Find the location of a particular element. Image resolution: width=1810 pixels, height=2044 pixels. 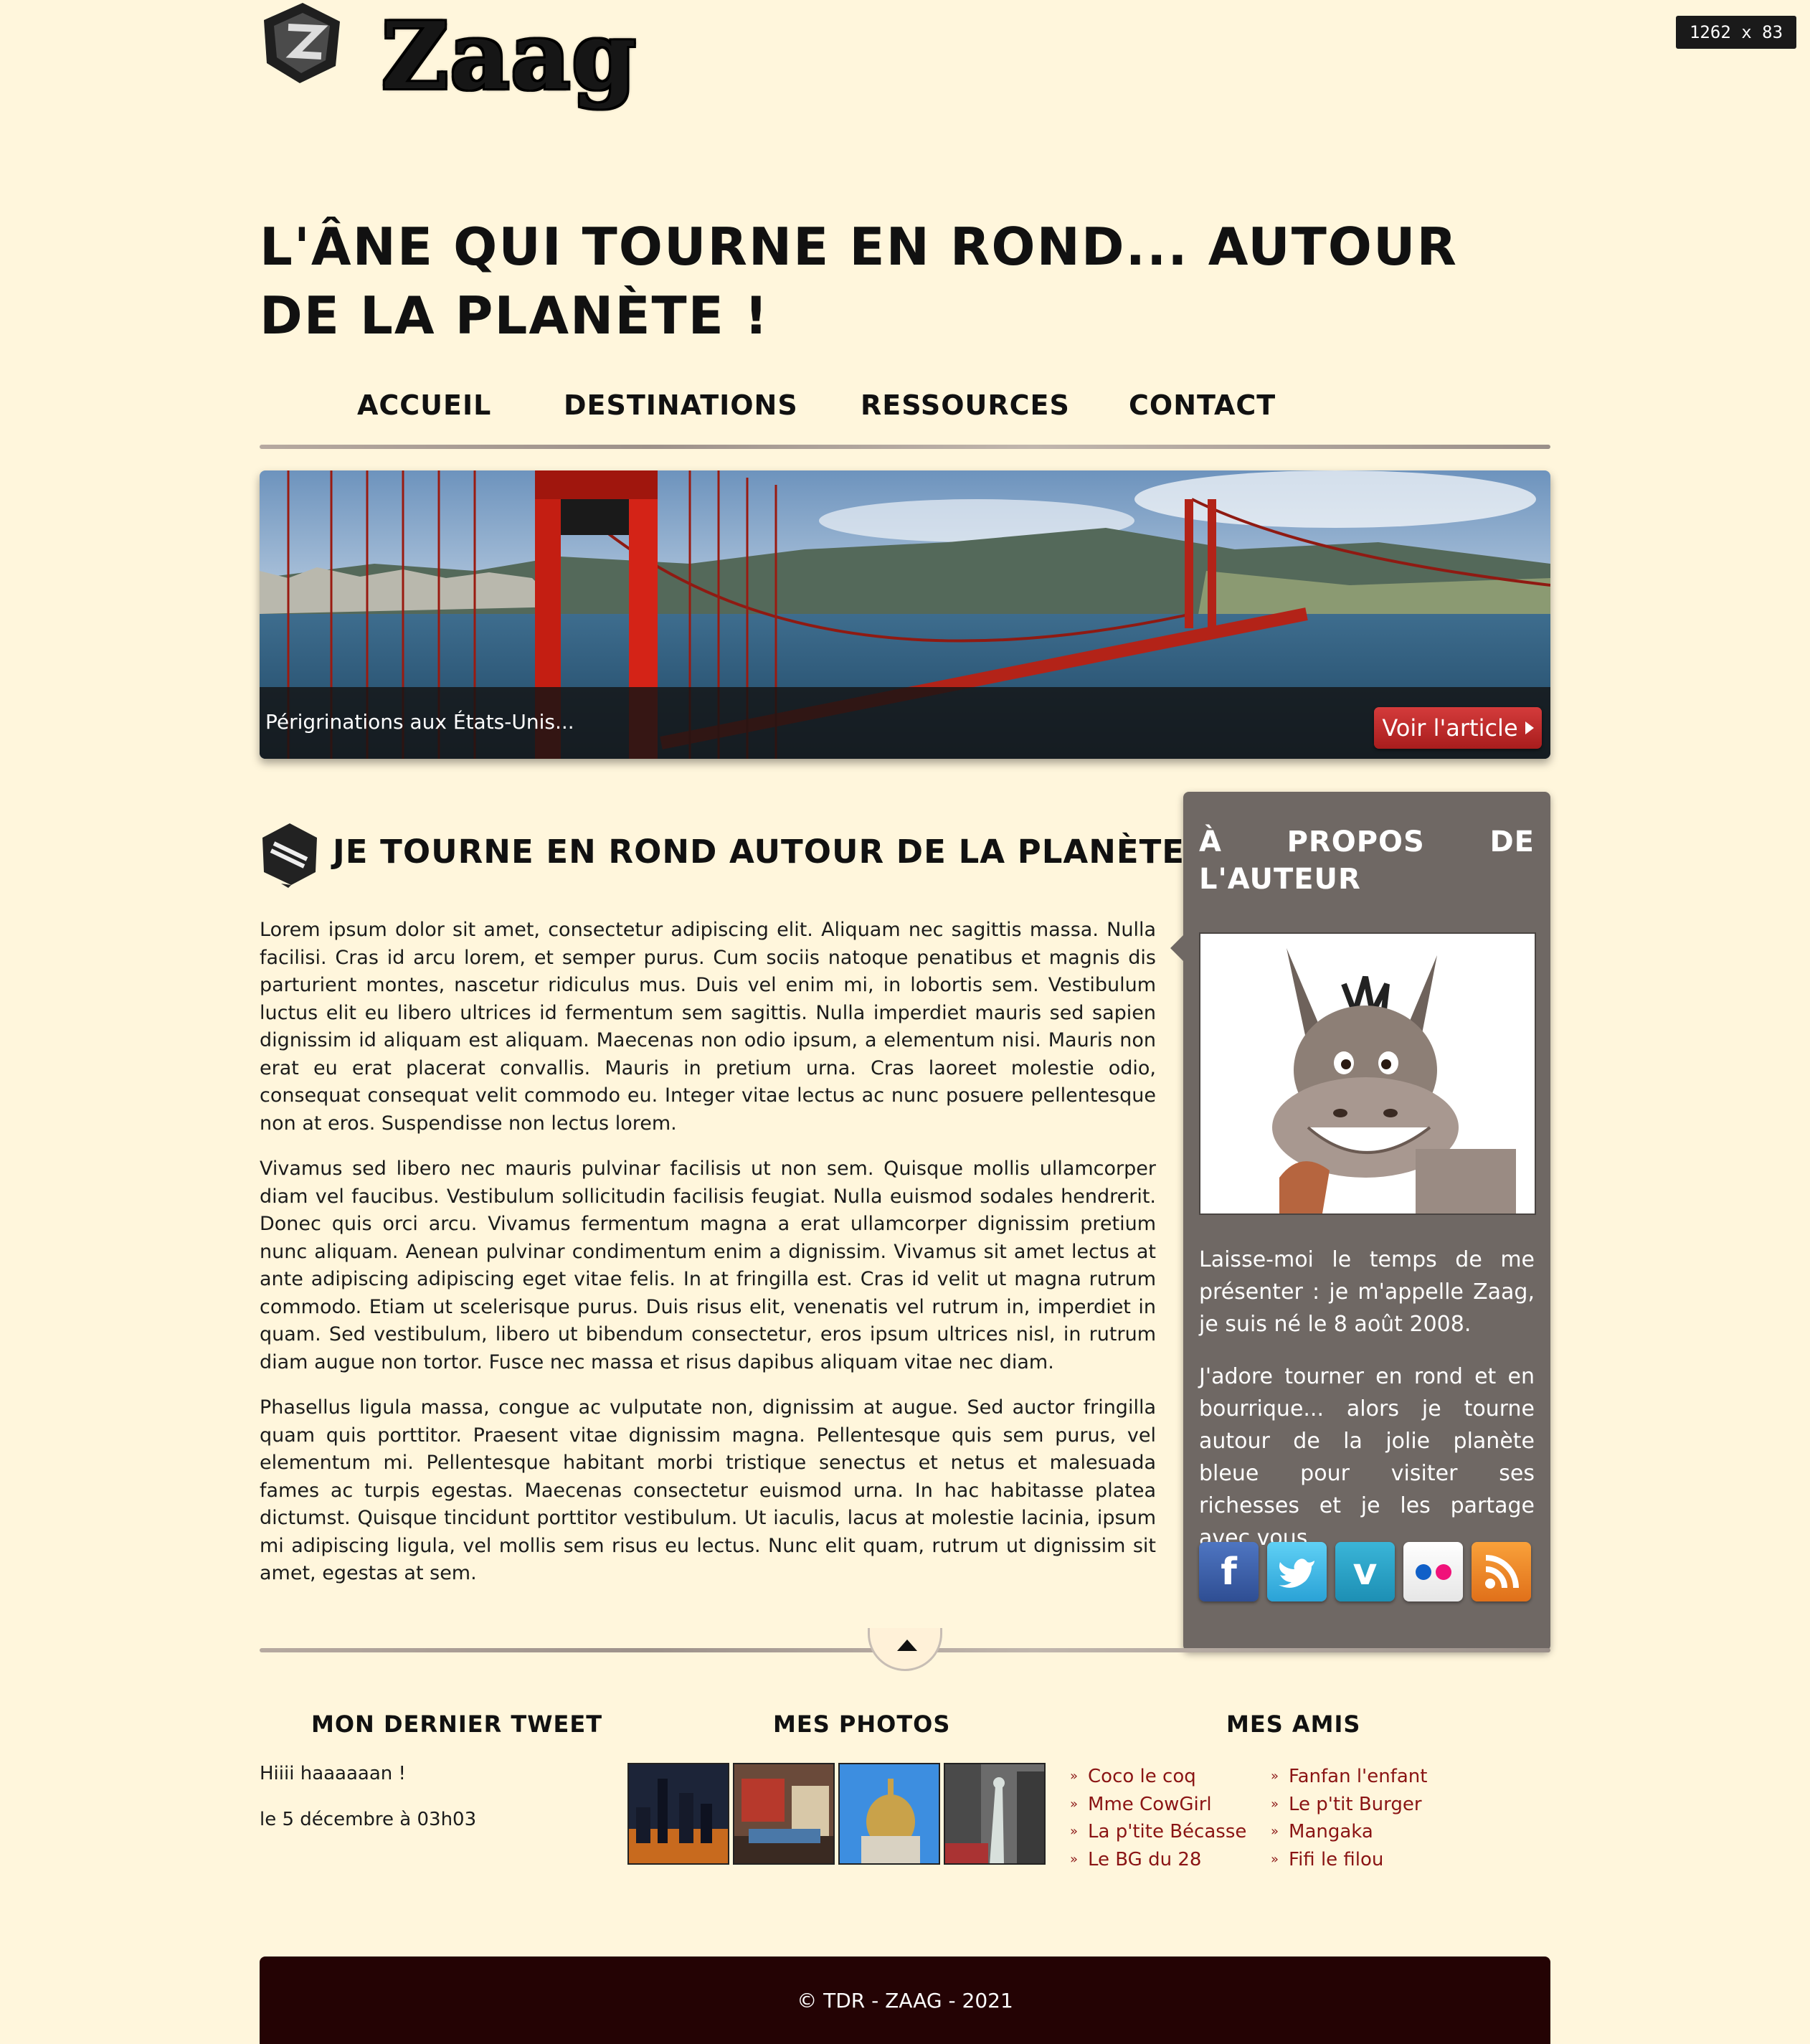

sidebar-title-line2: l'auteur is located at coordinates (1280, 879).